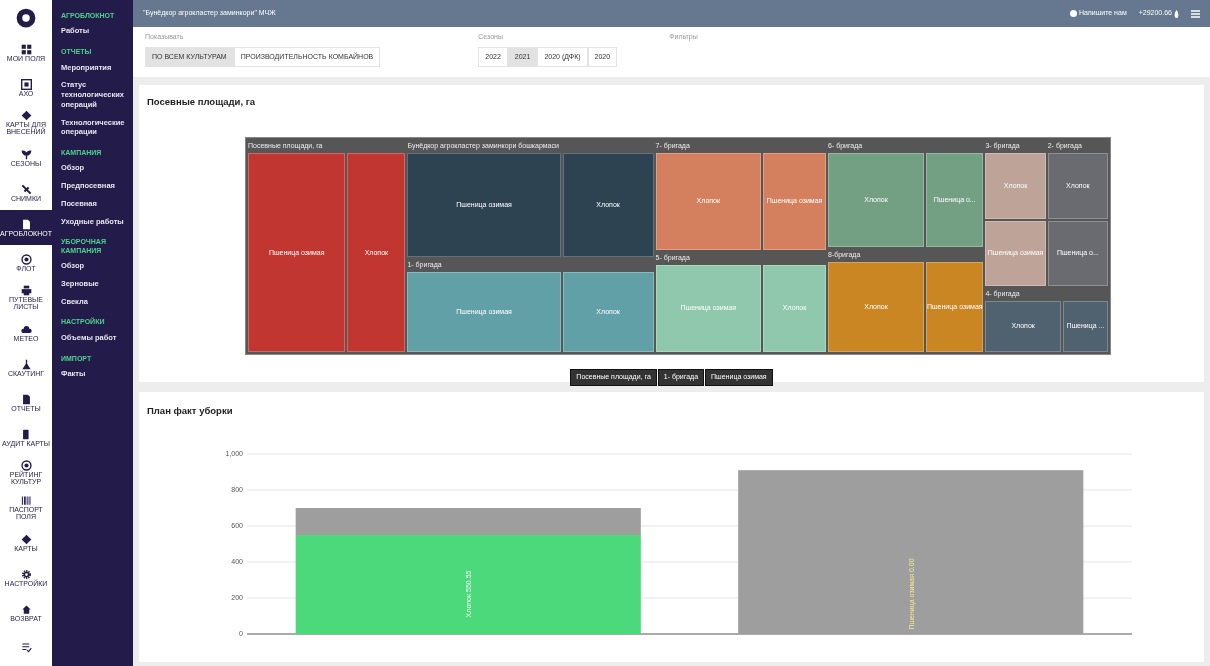  What do you see at coordinates (26, 290) in the screenshot?
I see `printer-icon` at bounding box center [26, 290].